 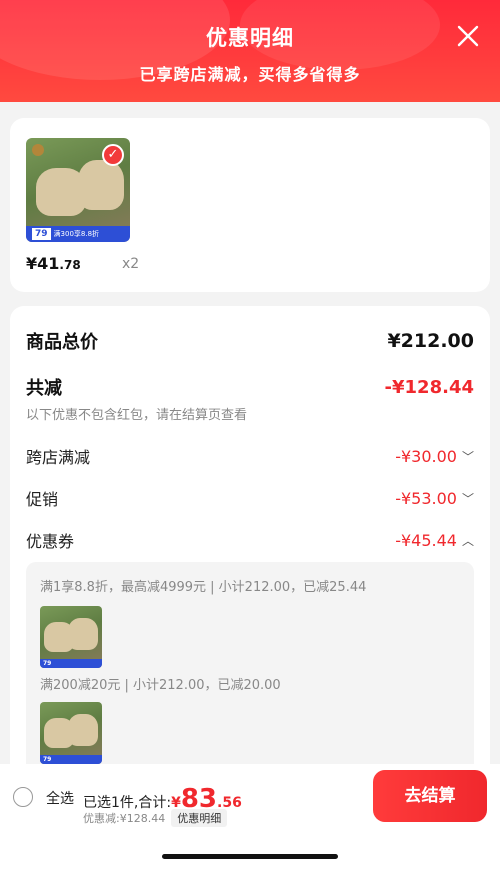 What do you see at coordinates (137, 415) in the screenshot?
I see `redpacket-note: 以下优惠不包含红包，请在结算页查看` at bounding box center [137, 415].